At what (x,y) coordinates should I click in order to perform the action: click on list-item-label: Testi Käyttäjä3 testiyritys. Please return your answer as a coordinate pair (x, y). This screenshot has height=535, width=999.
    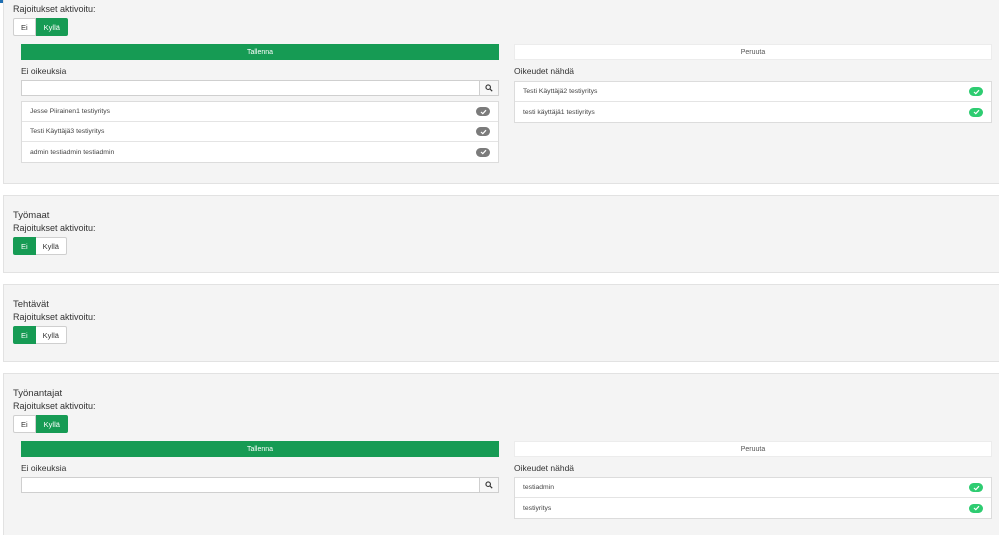
    Looking at the image, I should click on (67, 131).